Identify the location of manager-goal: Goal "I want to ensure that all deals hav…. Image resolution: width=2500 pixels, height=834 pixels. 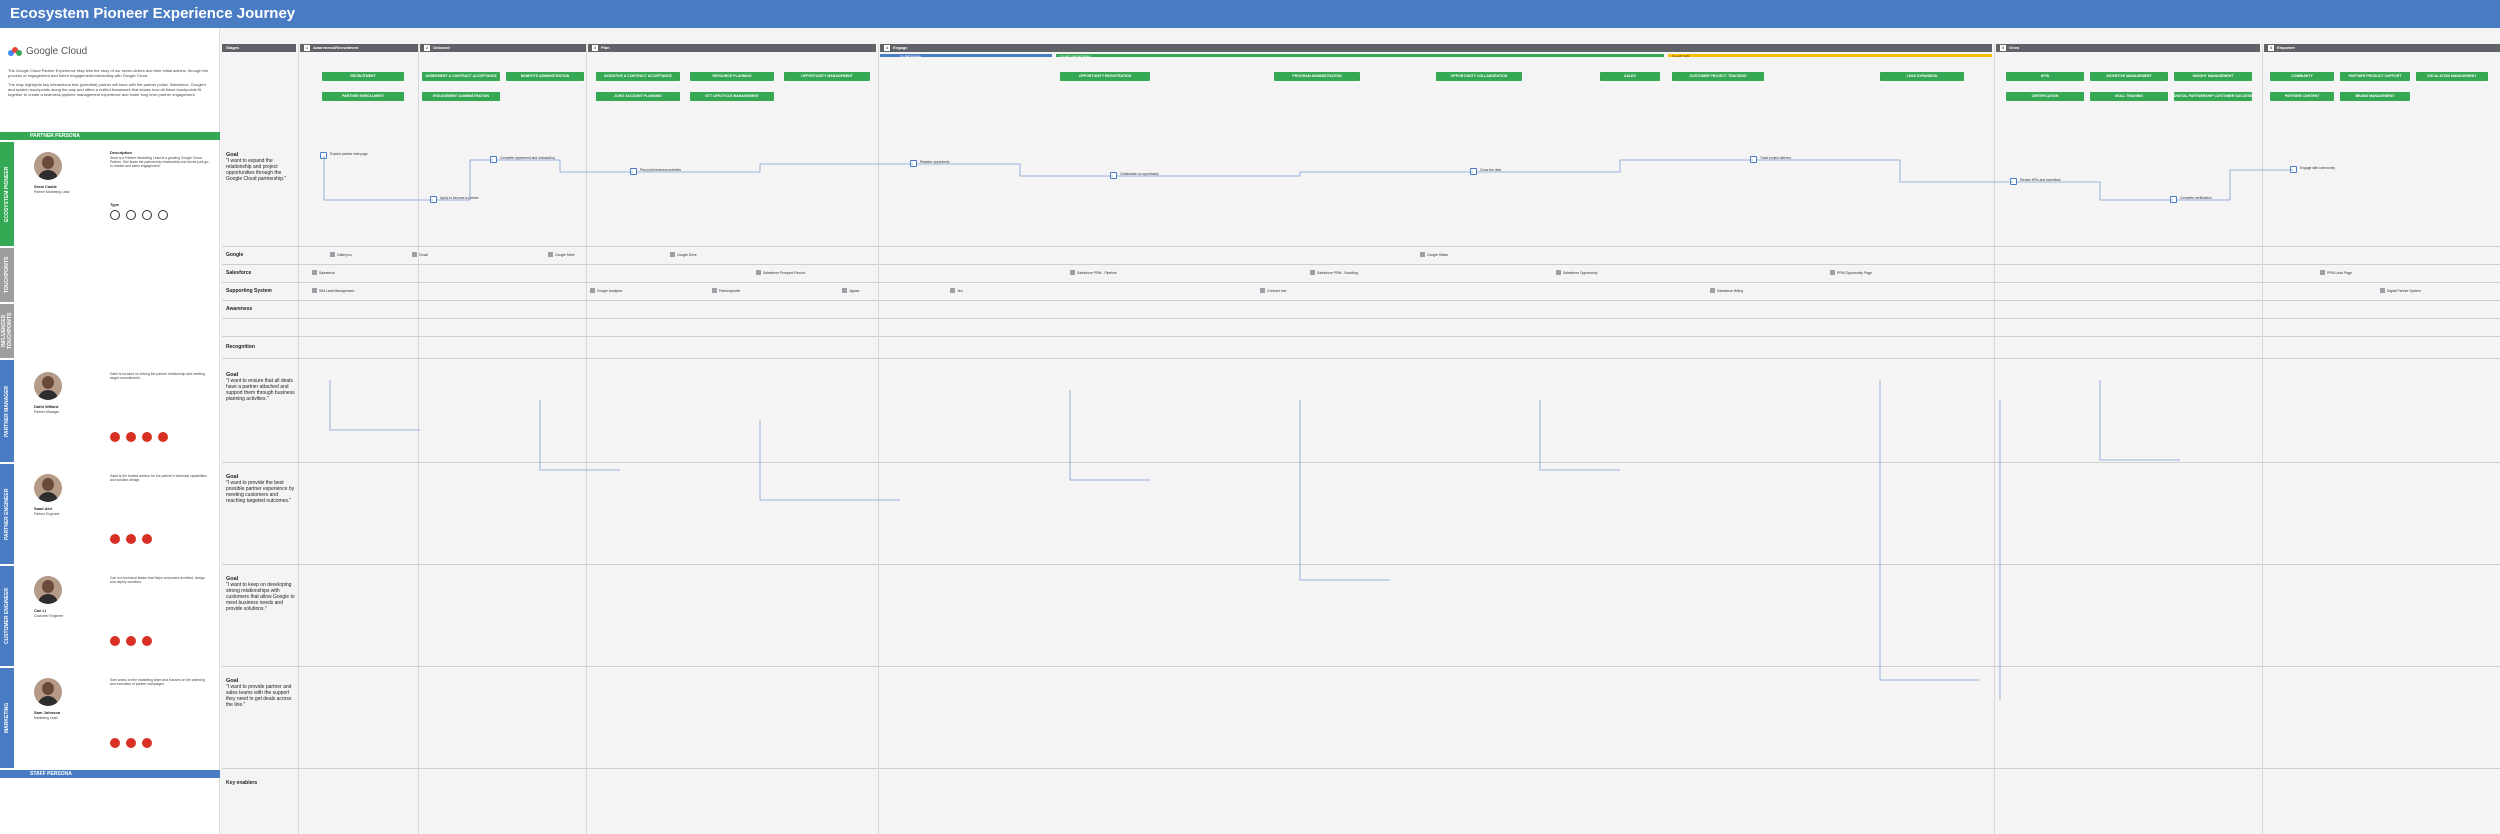
(260, 387).